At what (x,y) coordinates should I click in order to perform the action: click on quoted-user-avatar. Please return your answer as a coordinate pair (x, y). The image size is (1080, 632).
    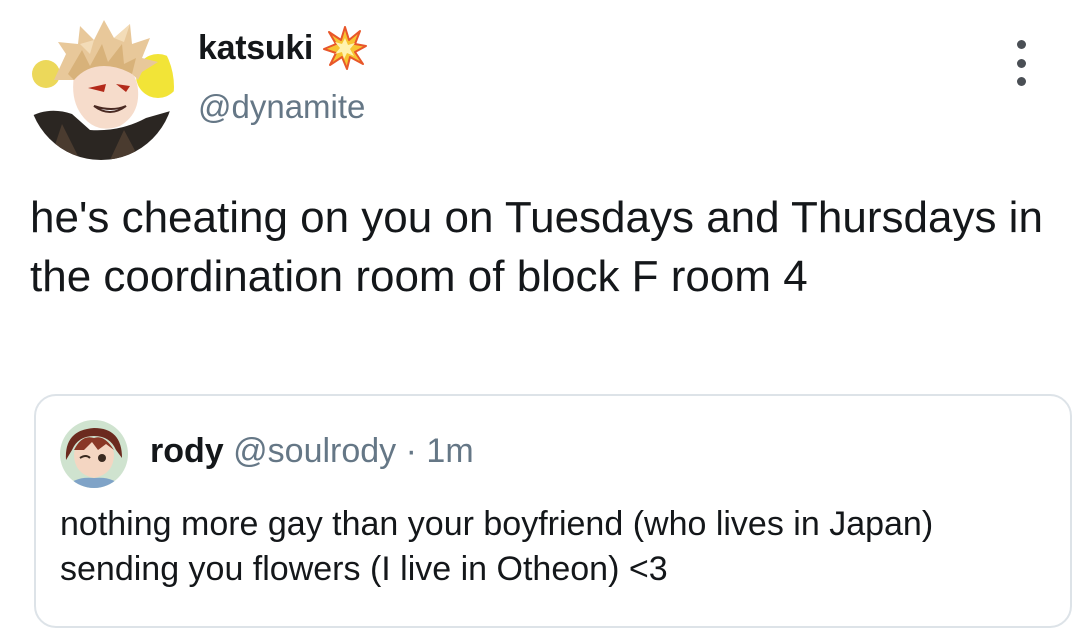
    Looking at the image, I should click on (94, 454).